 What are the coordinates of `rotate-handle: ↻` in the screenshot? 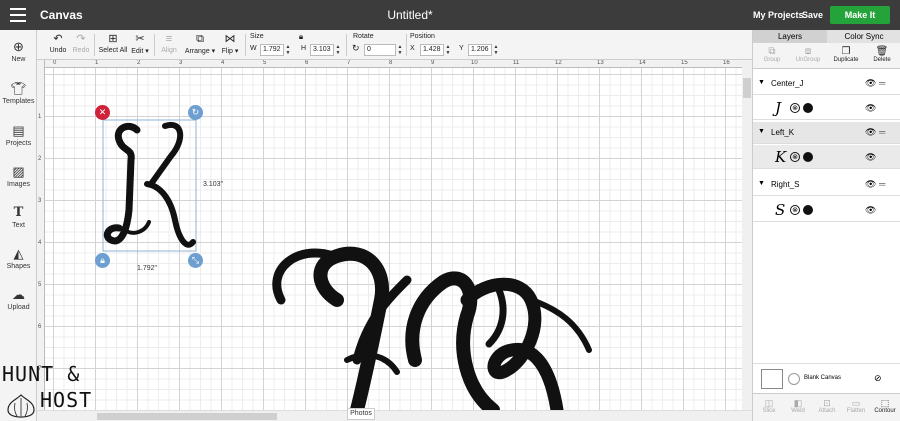 It's located at (195, 112).